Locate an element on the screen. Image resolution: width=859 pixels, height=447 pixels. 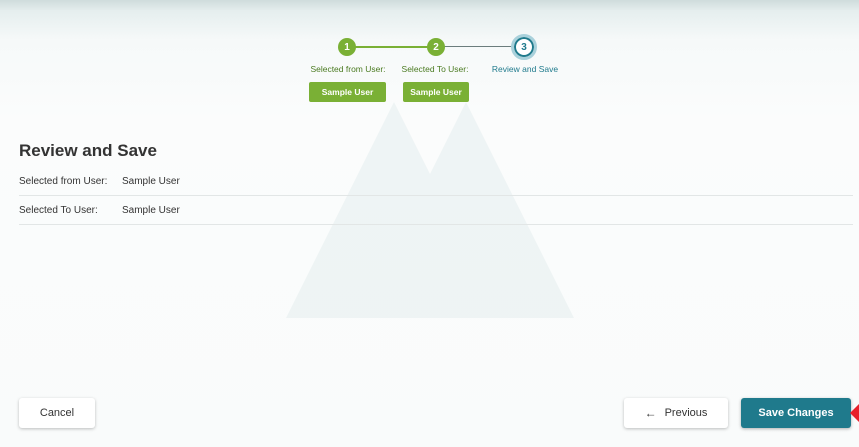
save-button-label: Save Changes is located at coordinates (796, 413).